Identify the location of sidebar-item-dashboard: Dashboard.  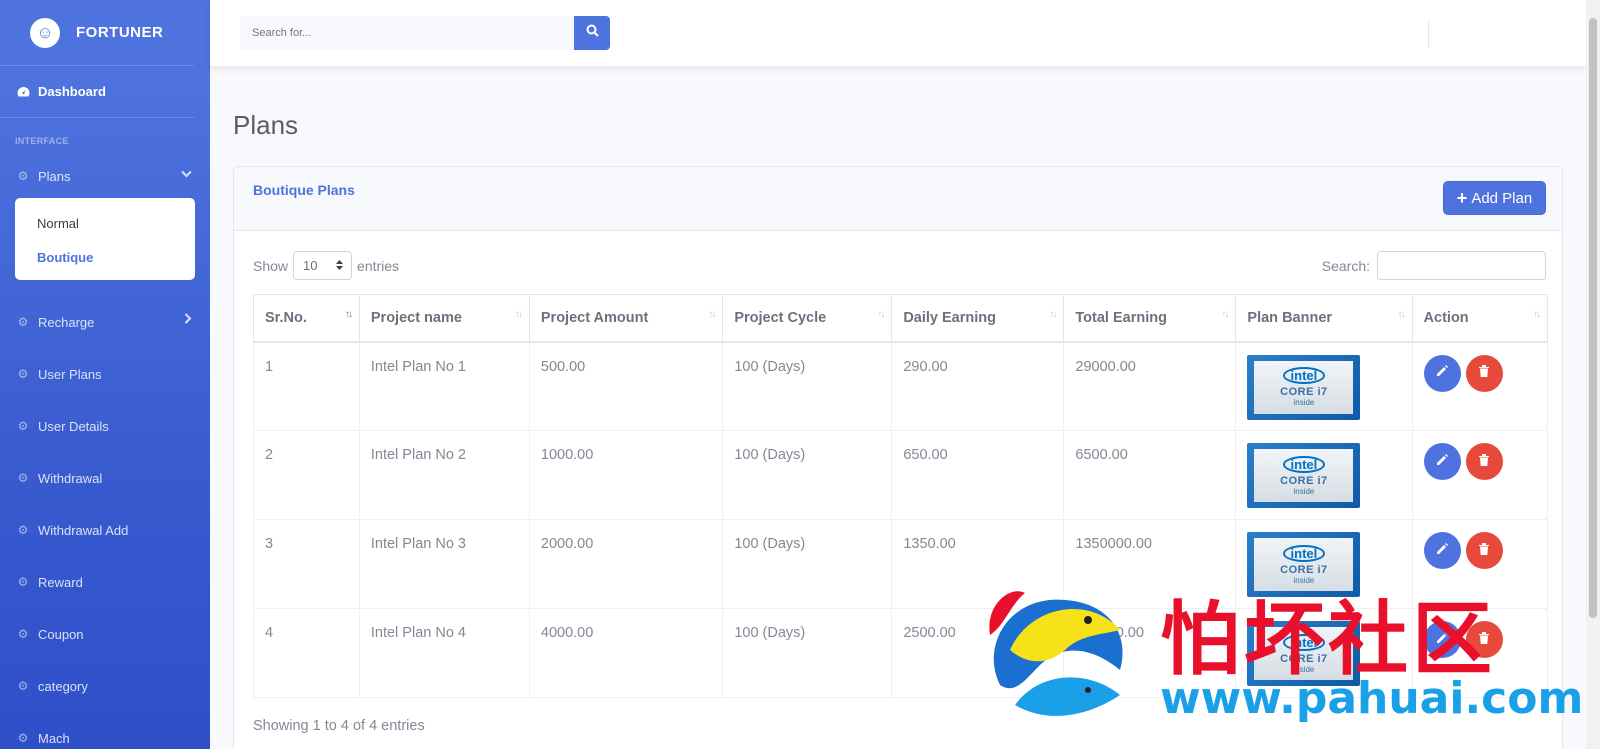
(97, 92).